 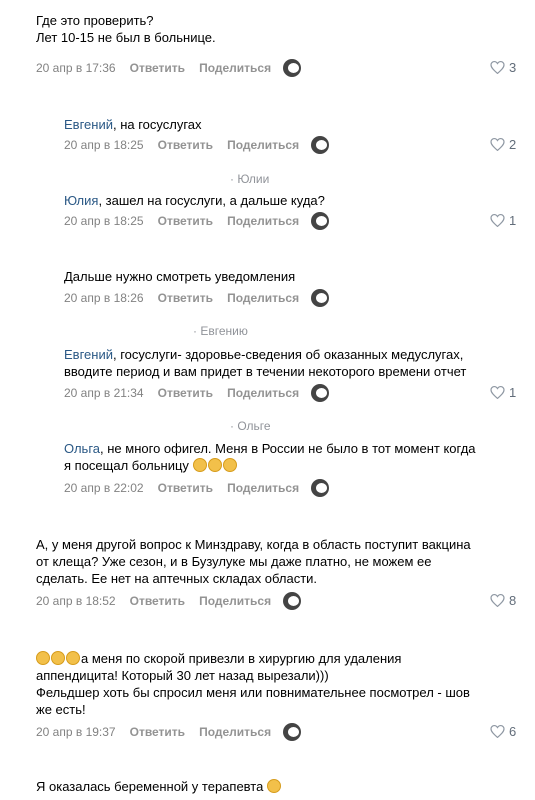 I want to click on comment-text: Я оказалась беременной у терапевта, so click(x=159, y=786).